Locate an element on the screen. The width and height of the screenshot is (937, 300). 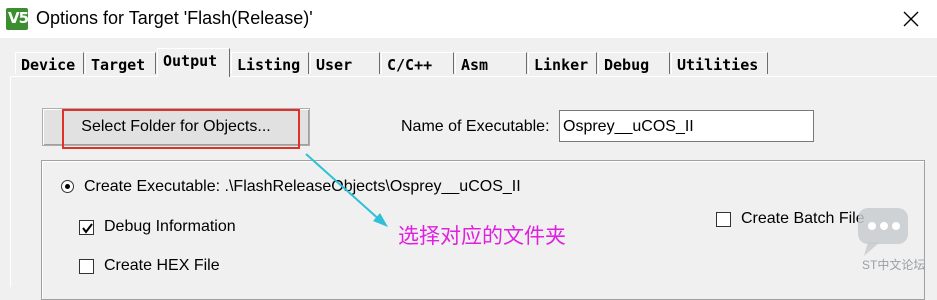
annotation-text: 选择对应的文件夹 is located at coordinates (482, 236).